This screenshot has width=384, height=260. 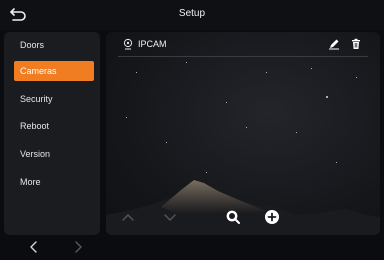 What do you see at coordinates (54, 182) in the screenshot?
I see `sidebar-item-more: More` at bounding box center [54, 182].